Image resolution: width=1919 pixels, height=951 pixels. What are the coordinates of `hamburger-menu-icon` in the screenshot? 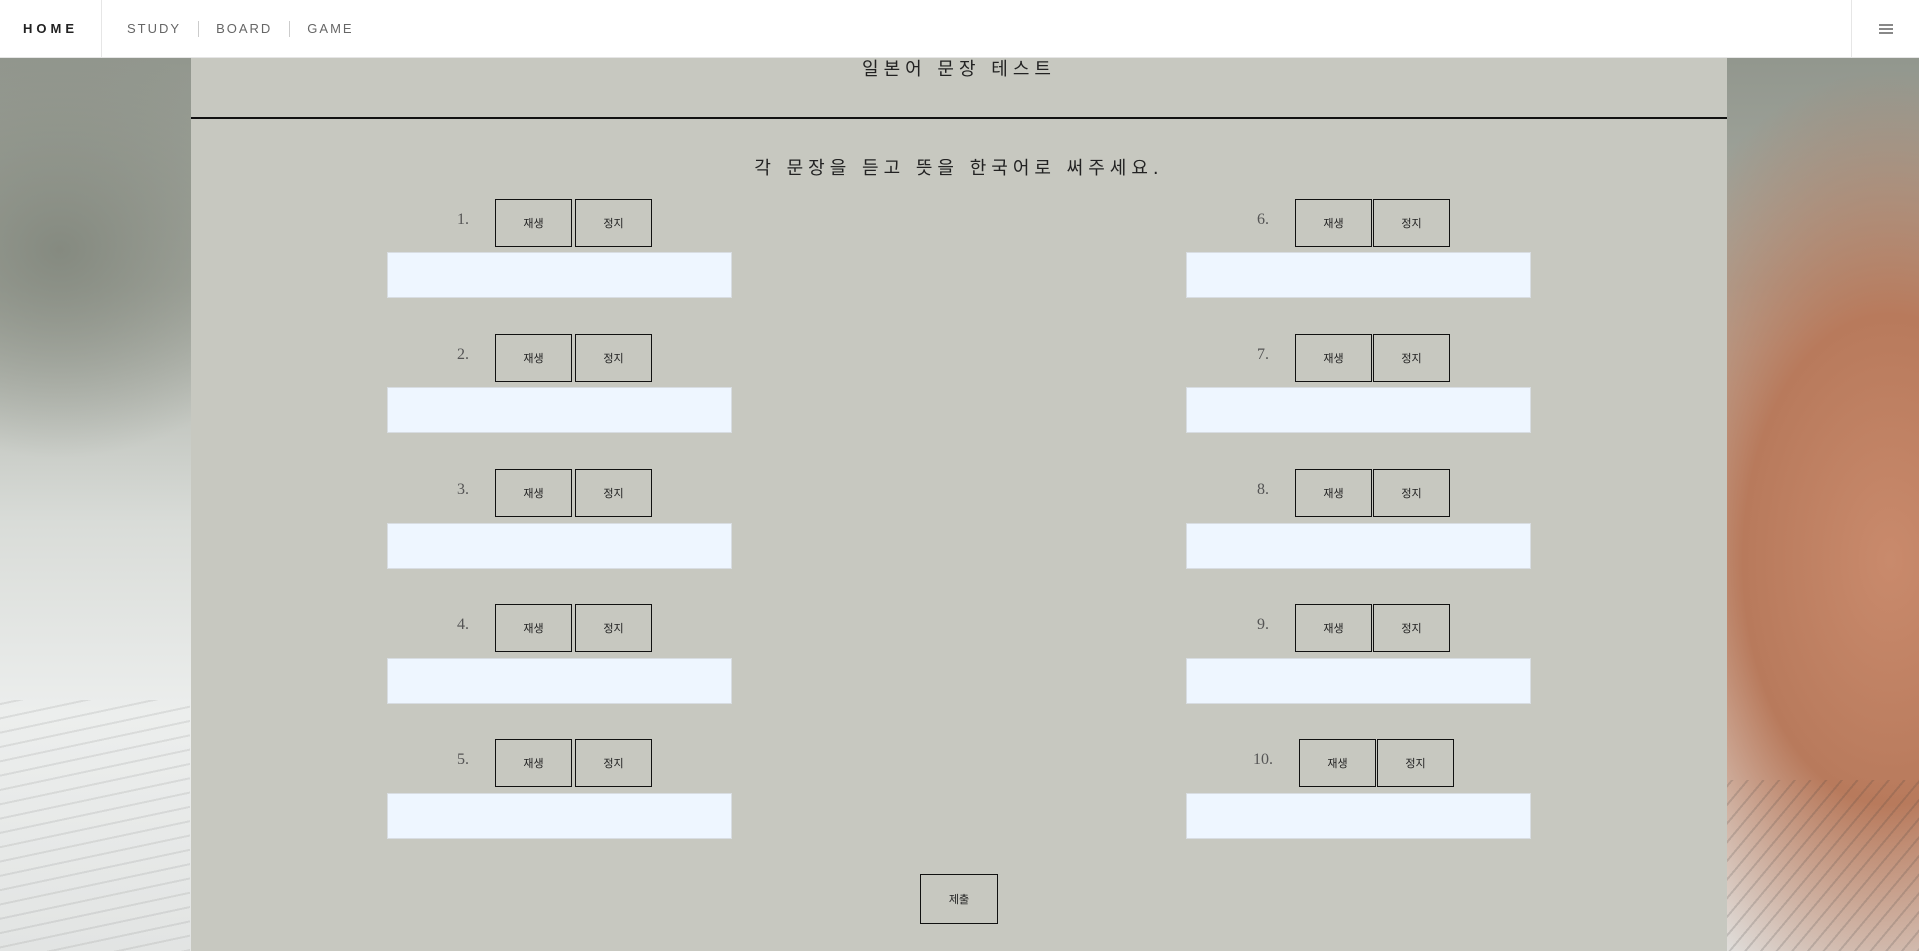 It's located at (1885, 29).